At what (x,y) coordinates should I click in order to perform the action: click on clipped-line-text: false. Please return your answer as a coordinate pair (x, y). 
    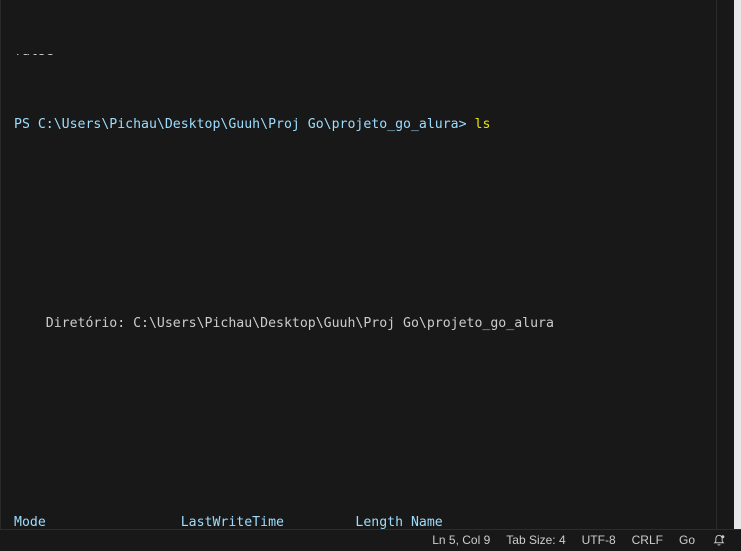
    Looking at the image, I should click on (34, 57).